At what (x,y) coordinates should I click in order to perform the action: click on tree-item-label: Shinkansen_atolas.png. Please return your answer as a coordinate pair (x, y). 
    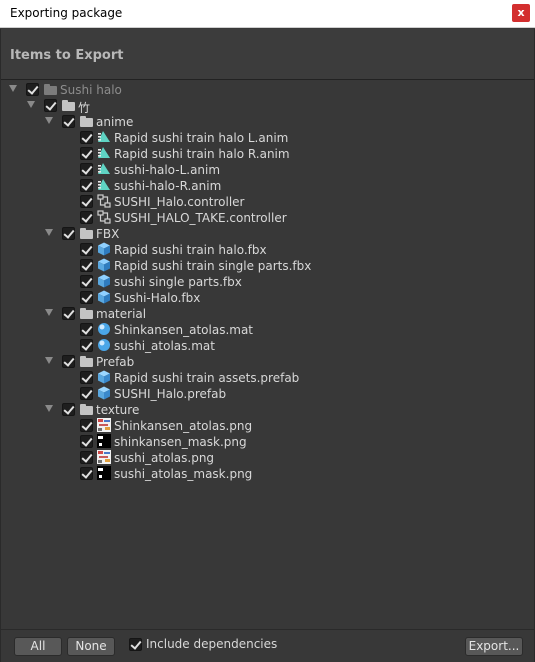
    Looking at the image, I should click on (183, 426).